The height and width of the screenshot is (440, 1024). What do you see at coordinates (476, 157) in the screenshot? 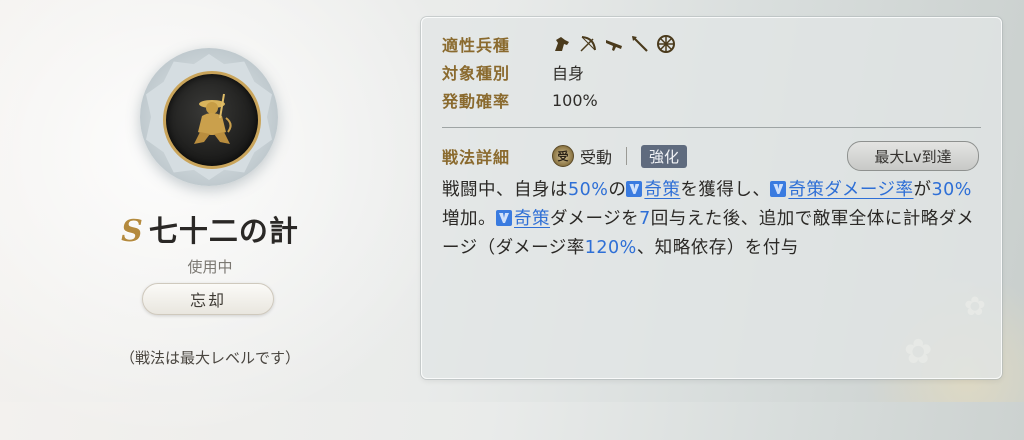
I see `tactic-detail-label: 戦法詳細` at bounding box center [476, 157].